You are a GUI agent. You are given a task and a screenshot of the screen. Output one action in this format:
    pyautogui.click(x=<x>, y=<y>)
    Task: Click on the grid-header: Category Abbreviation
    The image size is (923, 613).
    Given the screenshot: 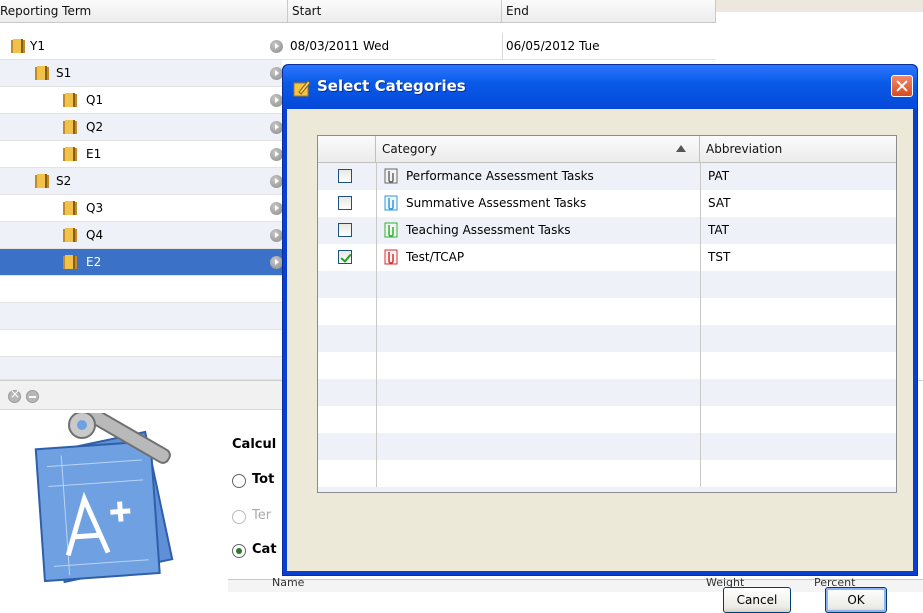 What is the action you would take?
    pyautogui.click(x=607, y=149)
    